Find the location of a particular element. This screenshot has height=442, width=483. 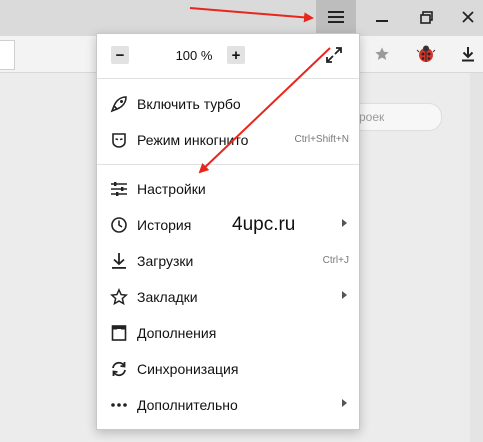

menu-item-label: Загрузки is located at coordinates (165, 261).